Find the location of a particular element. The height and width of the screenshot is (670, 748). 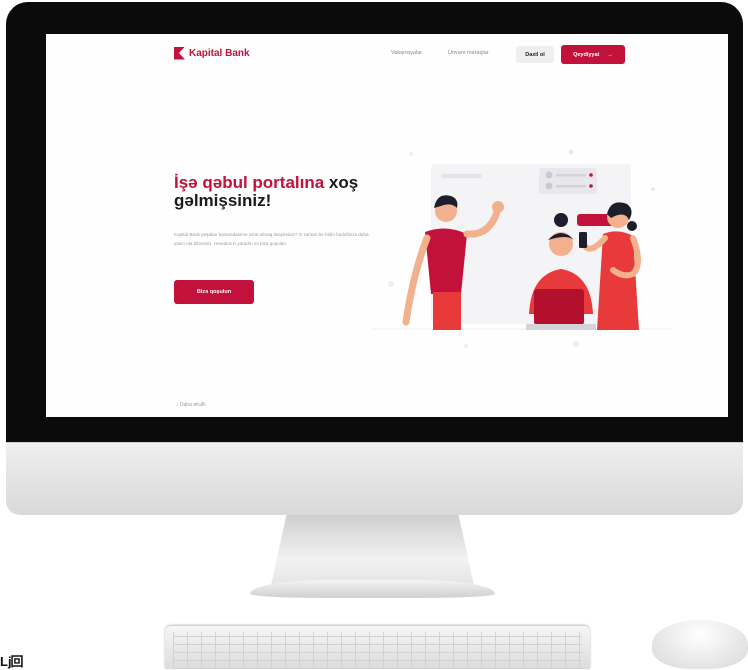

kapital-logo-icon is located at coordinates (179, 53).